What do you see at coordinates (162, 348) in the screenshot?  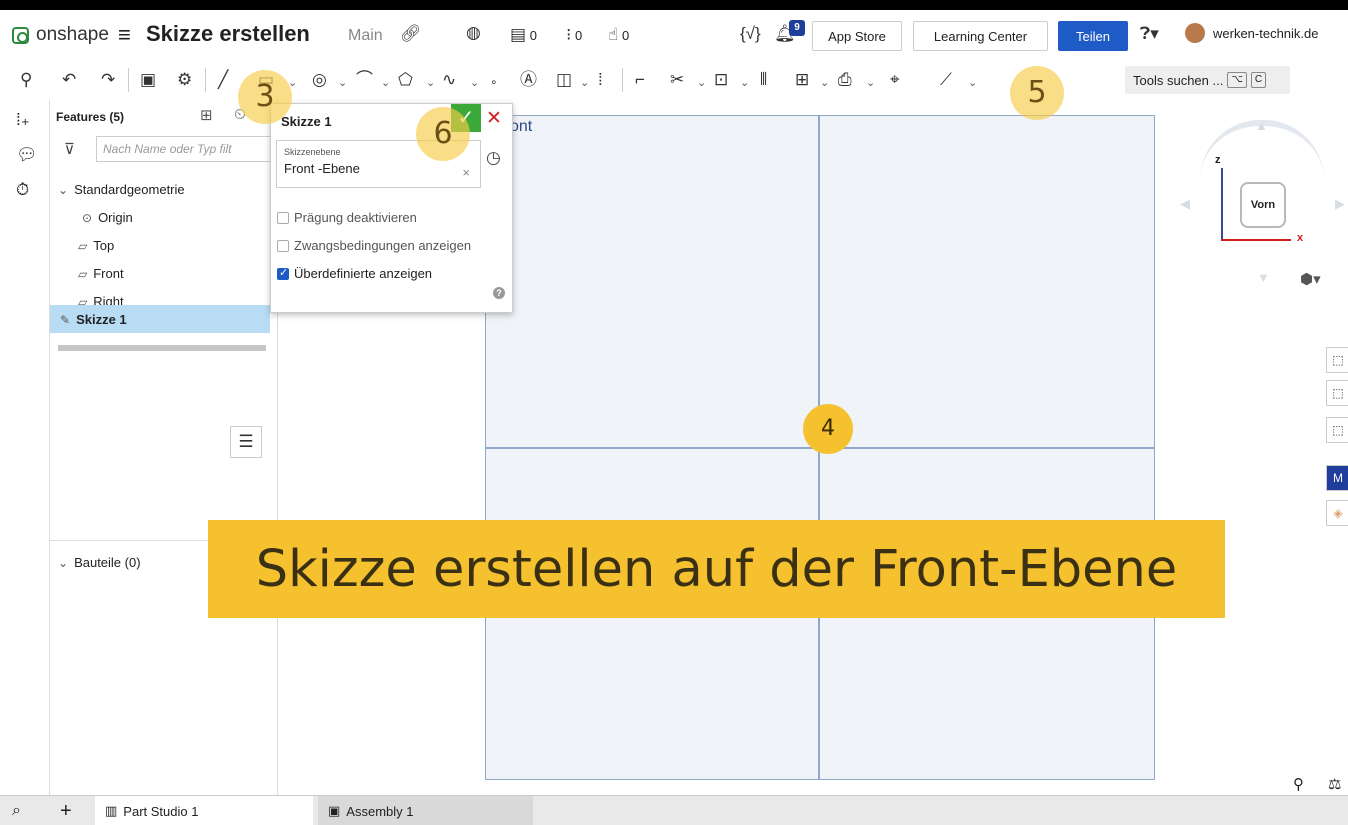 I see `rollback-bar` at bounding box center [162, 348].